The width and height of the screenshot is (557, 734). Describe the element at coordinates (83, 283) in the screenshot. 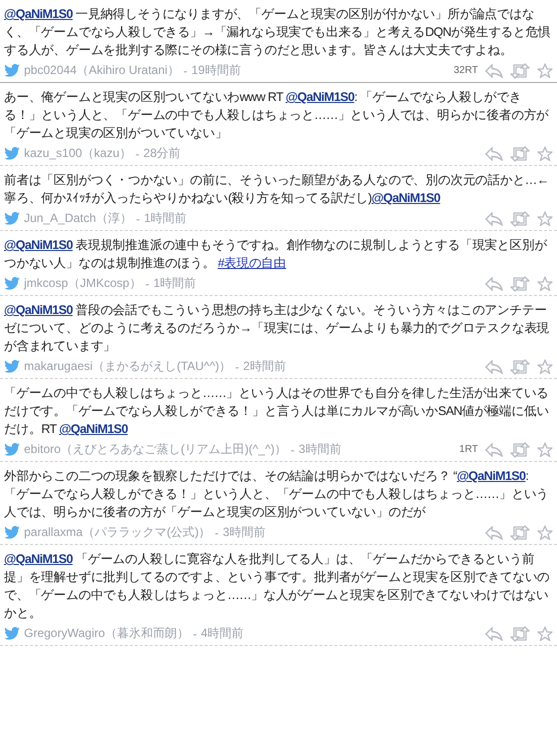

I see `user-name: jmkcosp（JMKcosp）` at that location.